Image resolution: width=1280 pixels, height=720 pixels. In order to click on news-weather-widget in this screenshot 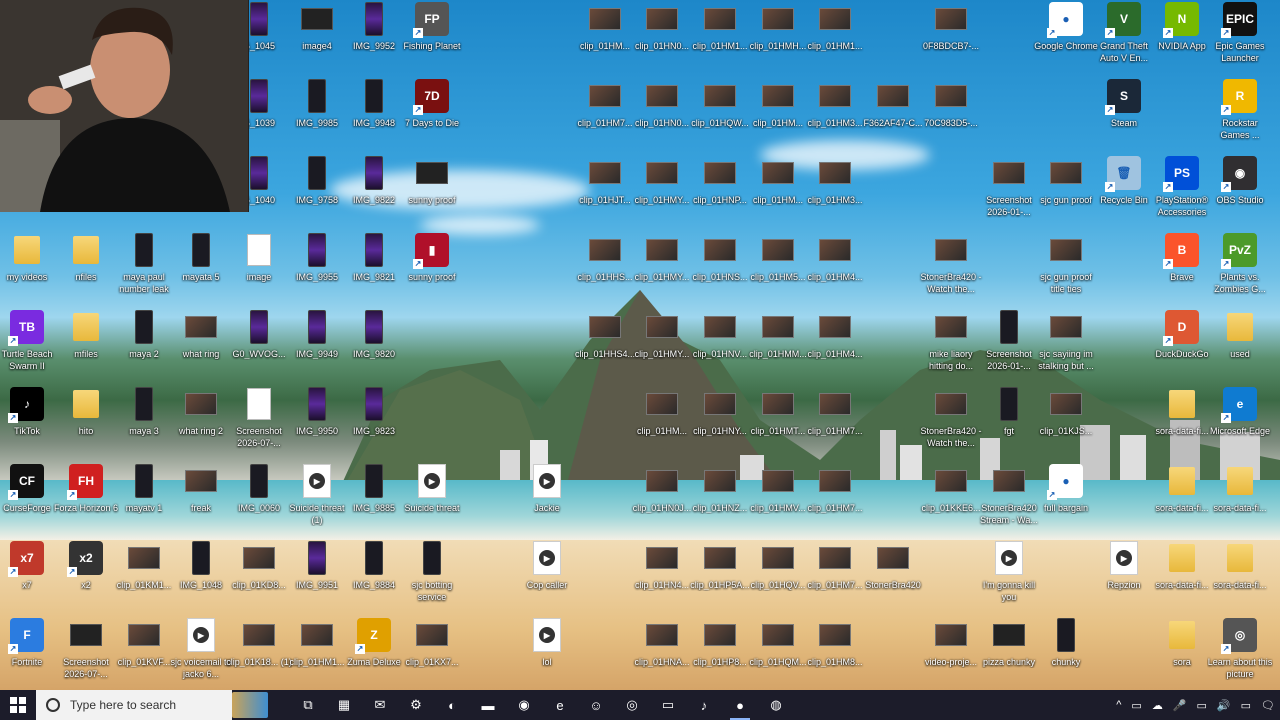, I will do `click(250, 705)`.